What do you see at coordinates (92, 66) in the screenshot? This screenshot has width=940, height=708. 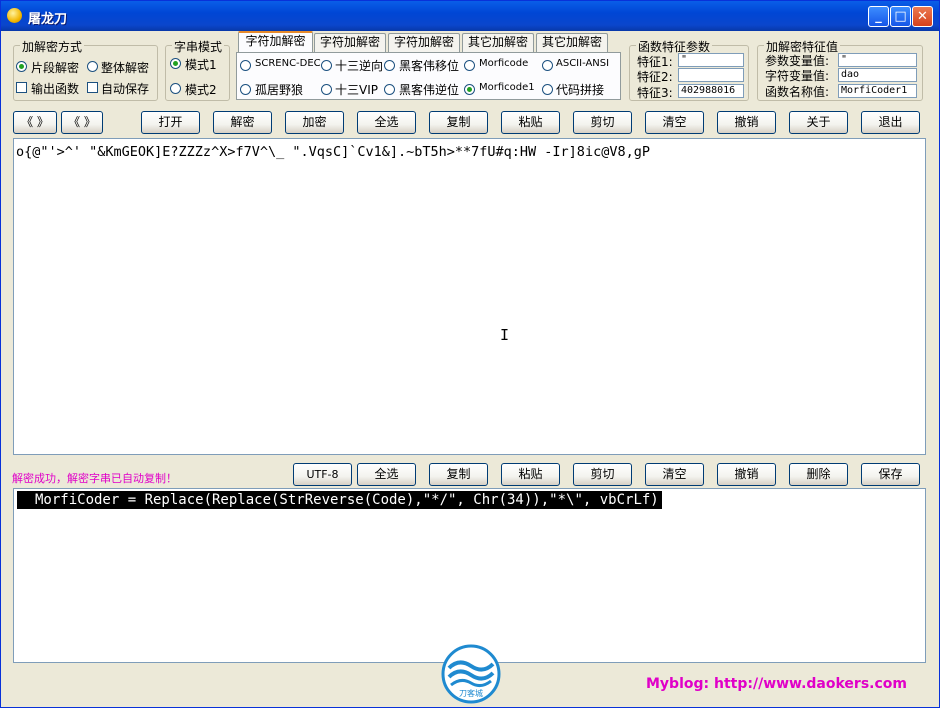 I see `whole-decrypt-radio` at bounding box center [92, 66].